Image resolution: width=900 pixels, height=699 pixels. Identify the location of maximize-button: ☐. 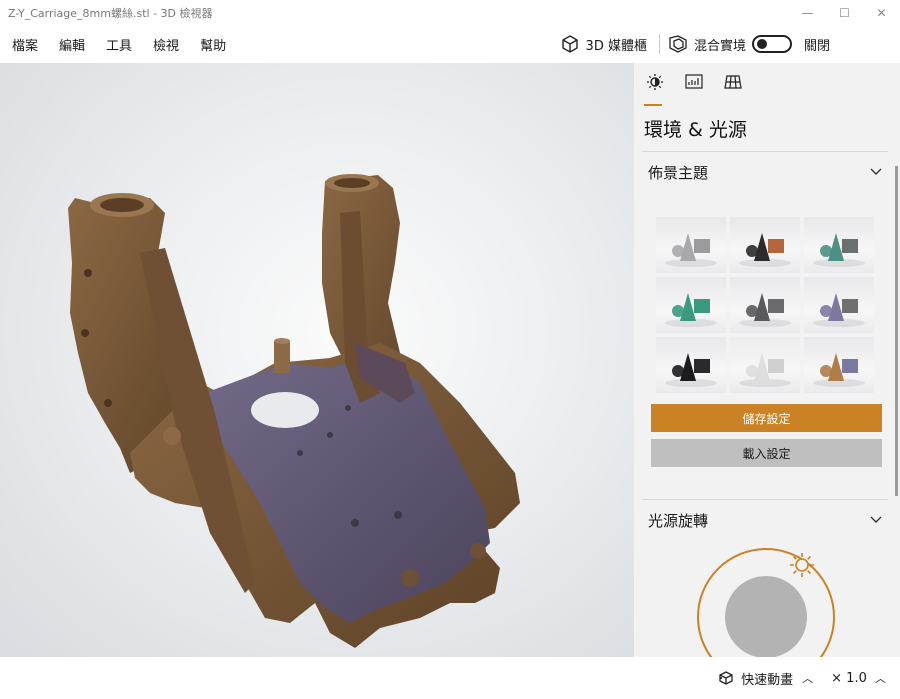
(844, 12).